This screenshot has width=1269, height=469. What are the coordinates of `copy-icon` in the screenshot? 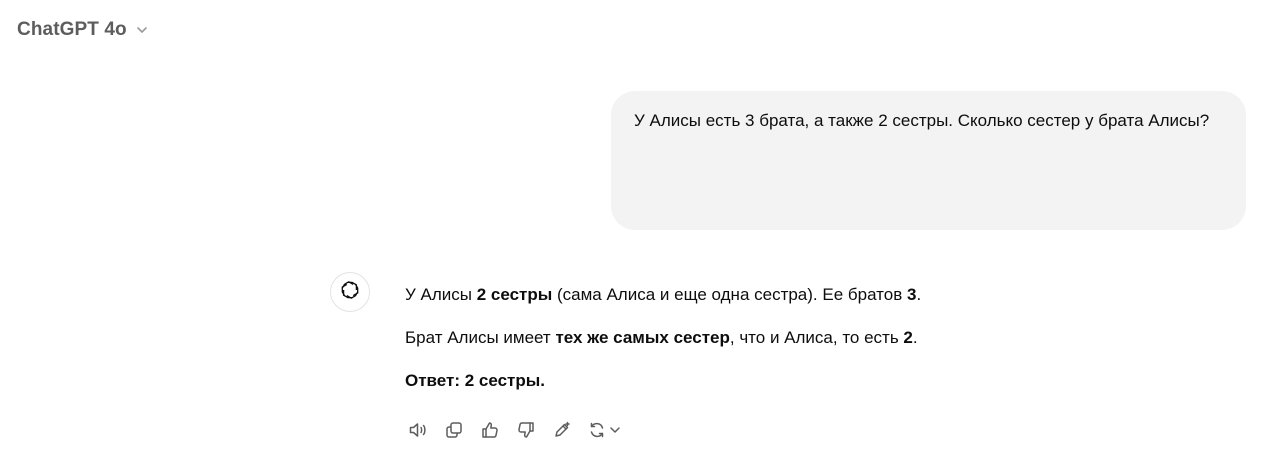 It's located at (454, 430).